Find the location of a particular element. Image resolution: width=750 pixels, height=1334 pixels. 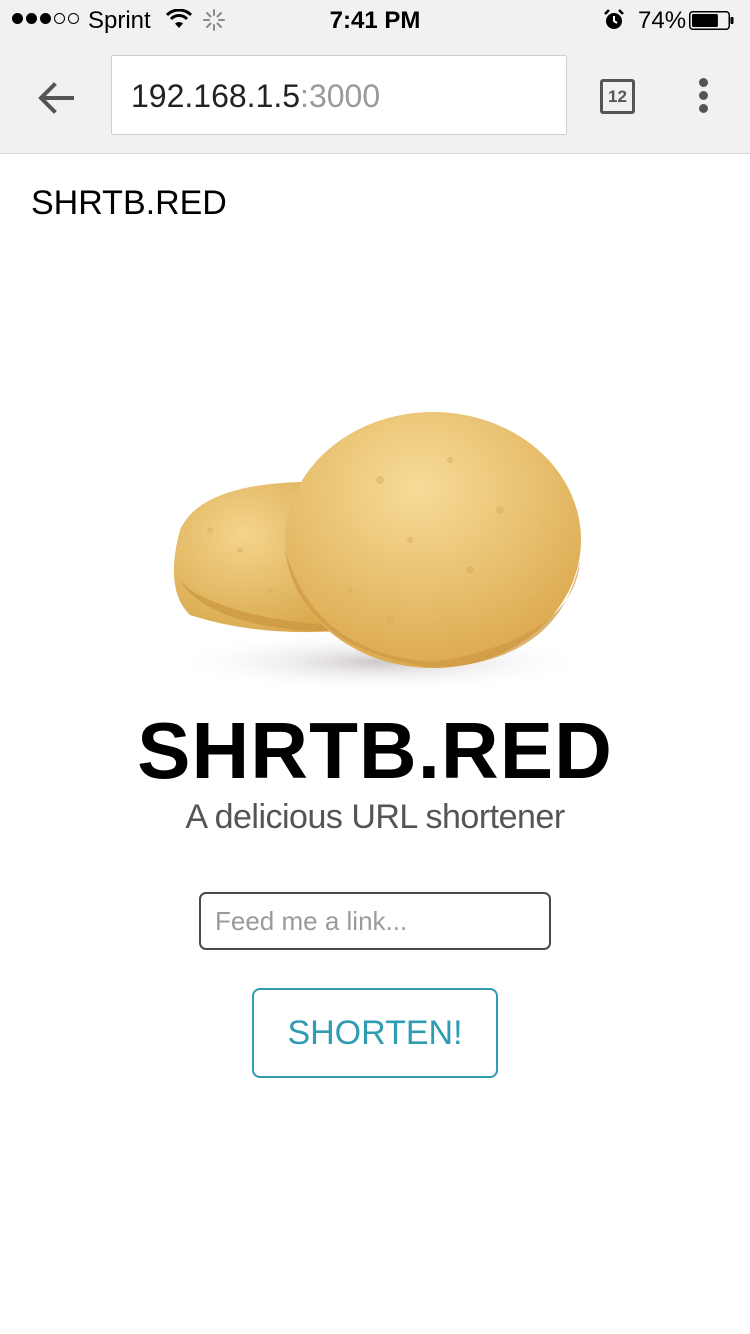

url-host: 192.168.1.5 is located at coordinates (216, 96).